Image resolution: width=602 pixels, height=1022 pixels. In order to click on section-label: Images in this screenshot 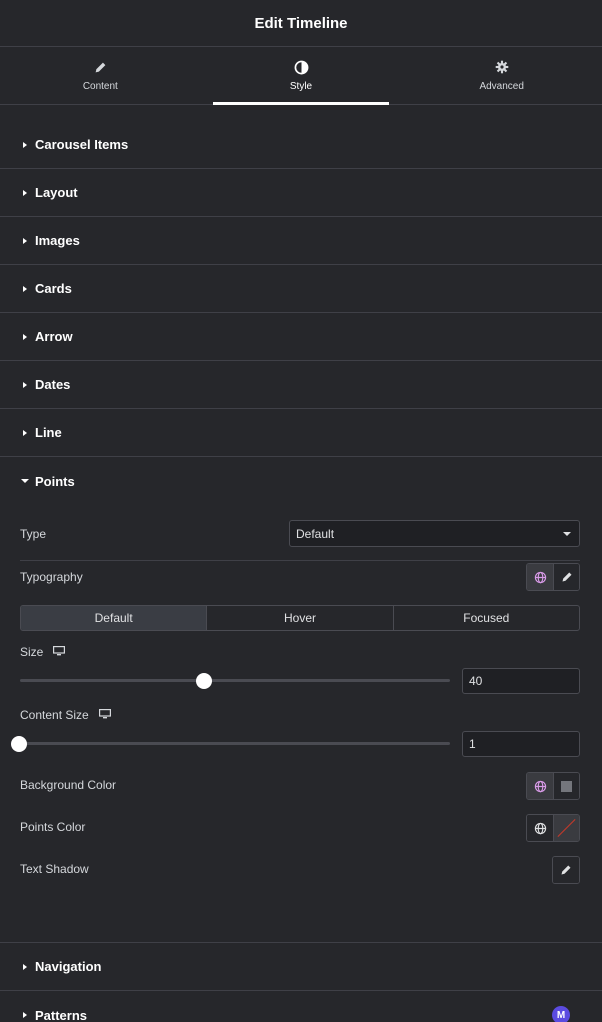, I will do `click(57, 240)`.